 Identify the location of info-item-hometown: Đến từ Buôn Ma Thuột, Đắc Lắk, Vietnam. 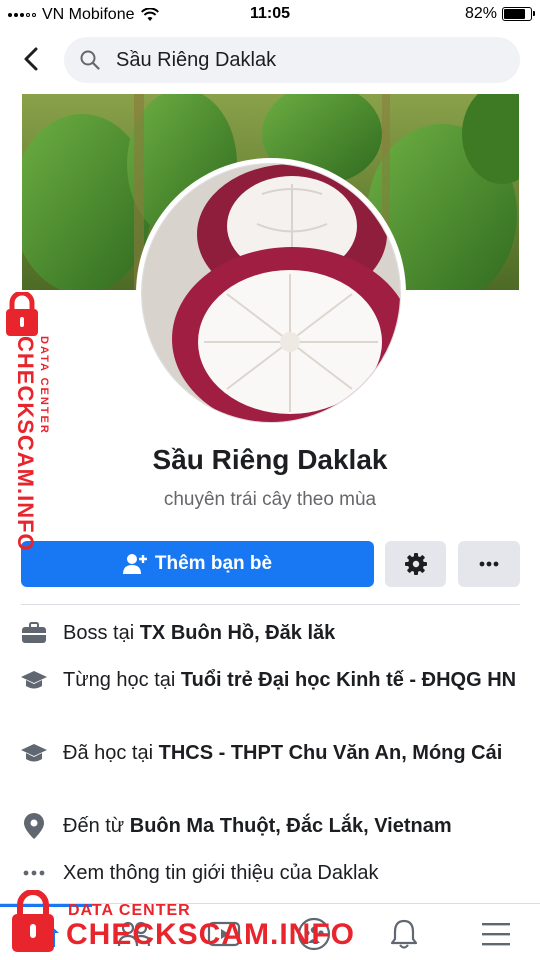
(273, 826).